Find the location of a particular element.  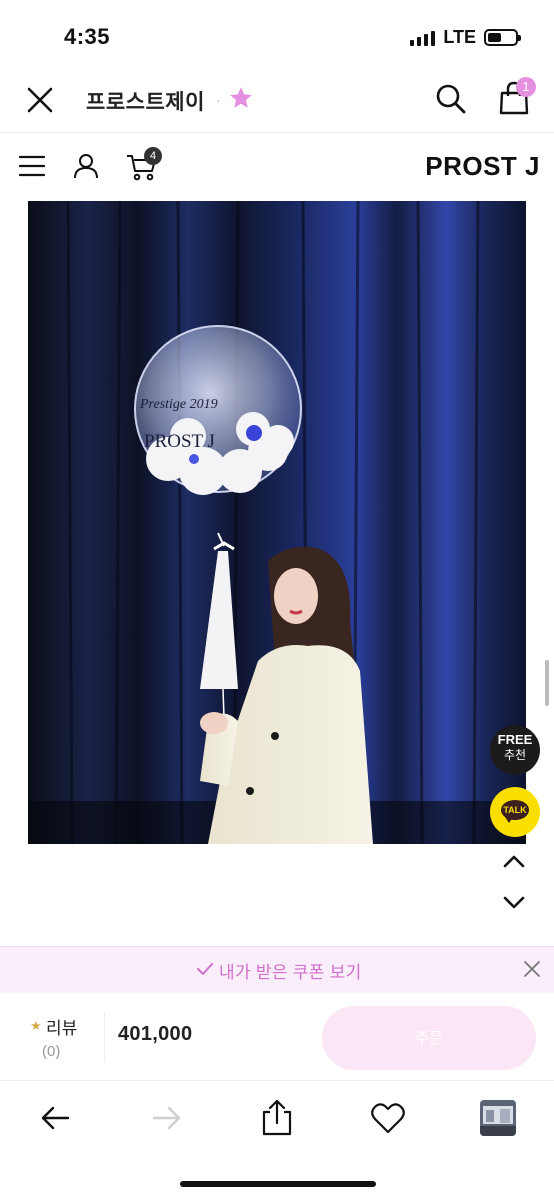

header-divider is located at coordinates (277, 132).